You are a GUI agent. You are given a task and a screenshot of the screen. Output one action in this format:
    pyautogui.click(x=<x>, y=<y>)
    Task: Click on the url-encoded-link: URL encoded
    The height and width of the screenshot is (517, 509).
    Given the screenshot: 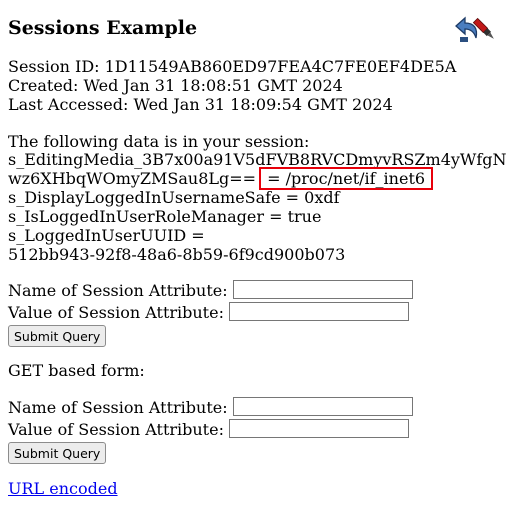 What is the action you would take?
    pyautogui.click(x=63, y=489)
    